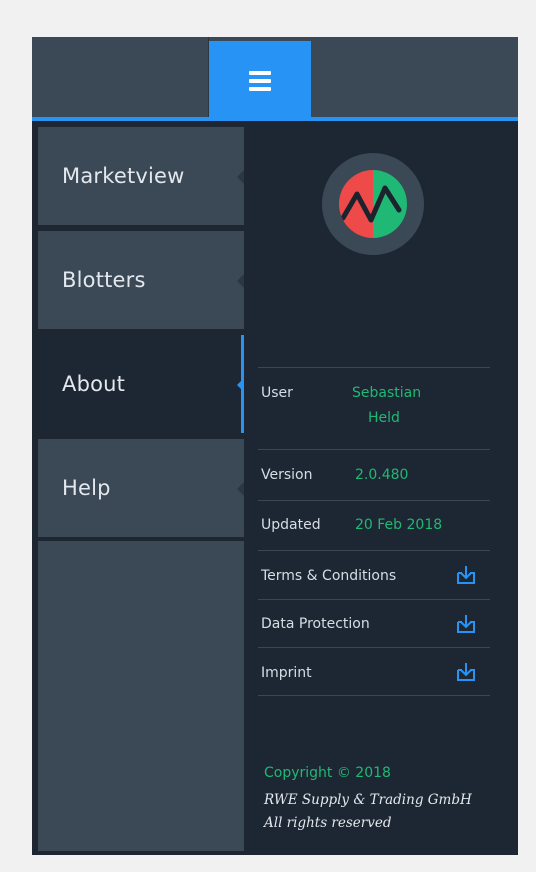  Describe the element at coordinates (373, 204) in the screenshot. I see `market-chart-logo-icon` at that location.